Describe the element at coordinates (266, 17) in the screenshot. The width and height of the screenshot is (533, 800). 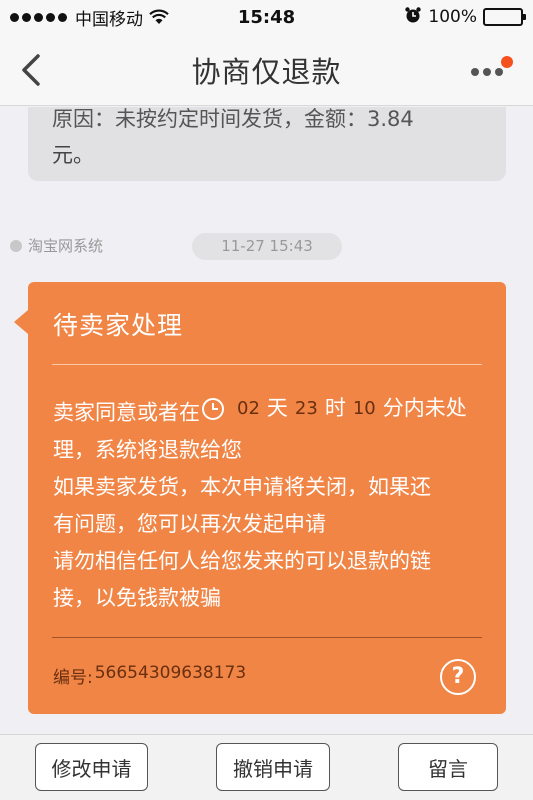
I see `status-bar: 中国移动 15:48 100%` at that location.